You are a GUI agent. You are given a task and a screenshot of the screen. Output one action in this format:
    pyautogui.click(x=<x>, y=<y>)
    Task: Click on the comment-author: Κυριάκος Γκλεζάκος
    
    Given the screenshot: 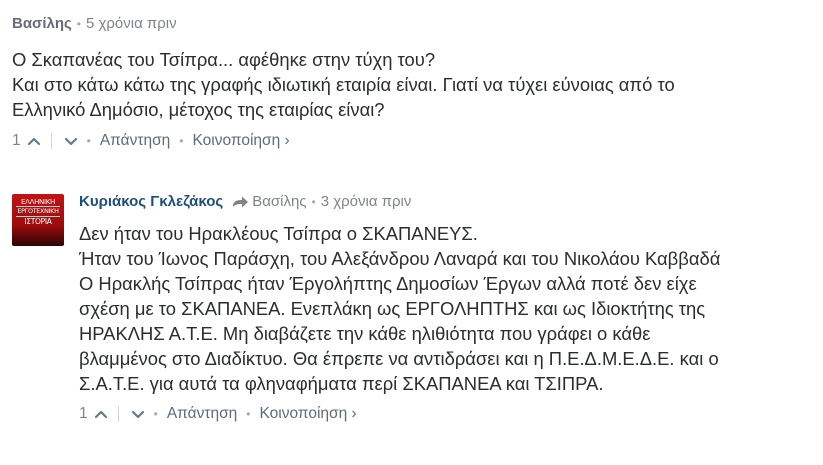 What is the action you would take?
    pyautogui.click(x=151, y=202)
    